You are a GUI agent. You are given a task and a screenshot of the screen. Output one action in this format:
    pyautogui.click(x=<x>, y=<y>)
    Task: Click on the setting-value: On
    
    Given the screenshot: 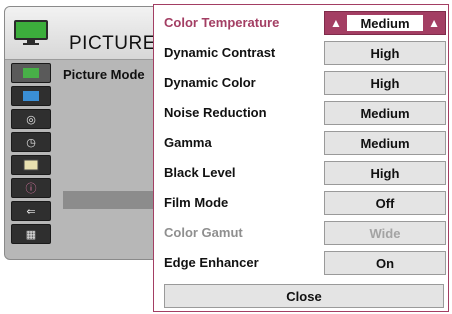 What is the action you would take?
    pyautogui.click(x=385, y=263)
    